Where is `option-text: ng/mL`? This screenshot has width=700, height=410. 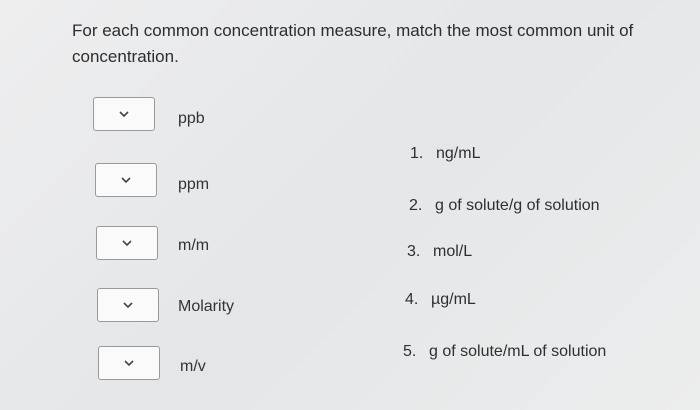 option-text: ng/mL is located at coordinates (458, 153).